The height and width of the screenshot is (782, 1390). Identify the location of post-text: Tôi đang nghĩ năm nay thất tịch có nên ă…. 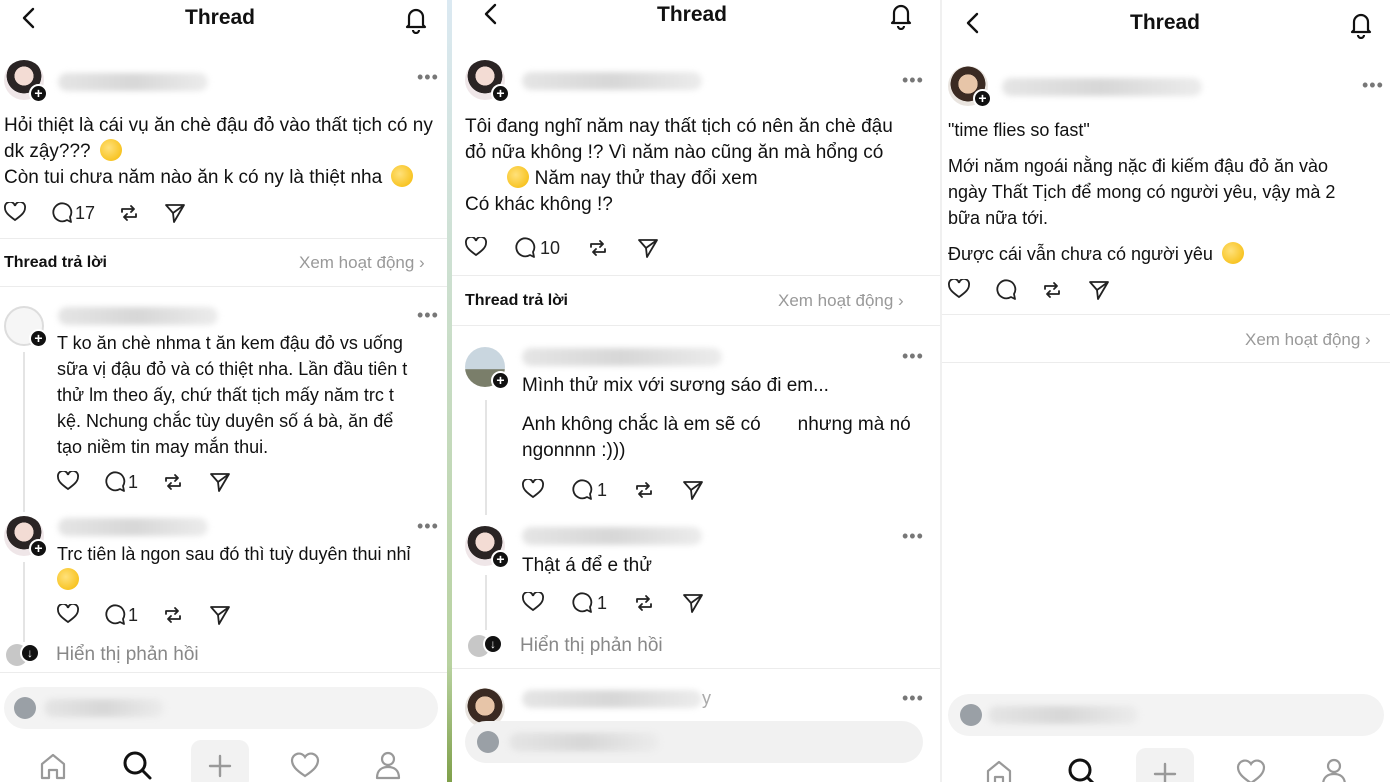
(679, 165).